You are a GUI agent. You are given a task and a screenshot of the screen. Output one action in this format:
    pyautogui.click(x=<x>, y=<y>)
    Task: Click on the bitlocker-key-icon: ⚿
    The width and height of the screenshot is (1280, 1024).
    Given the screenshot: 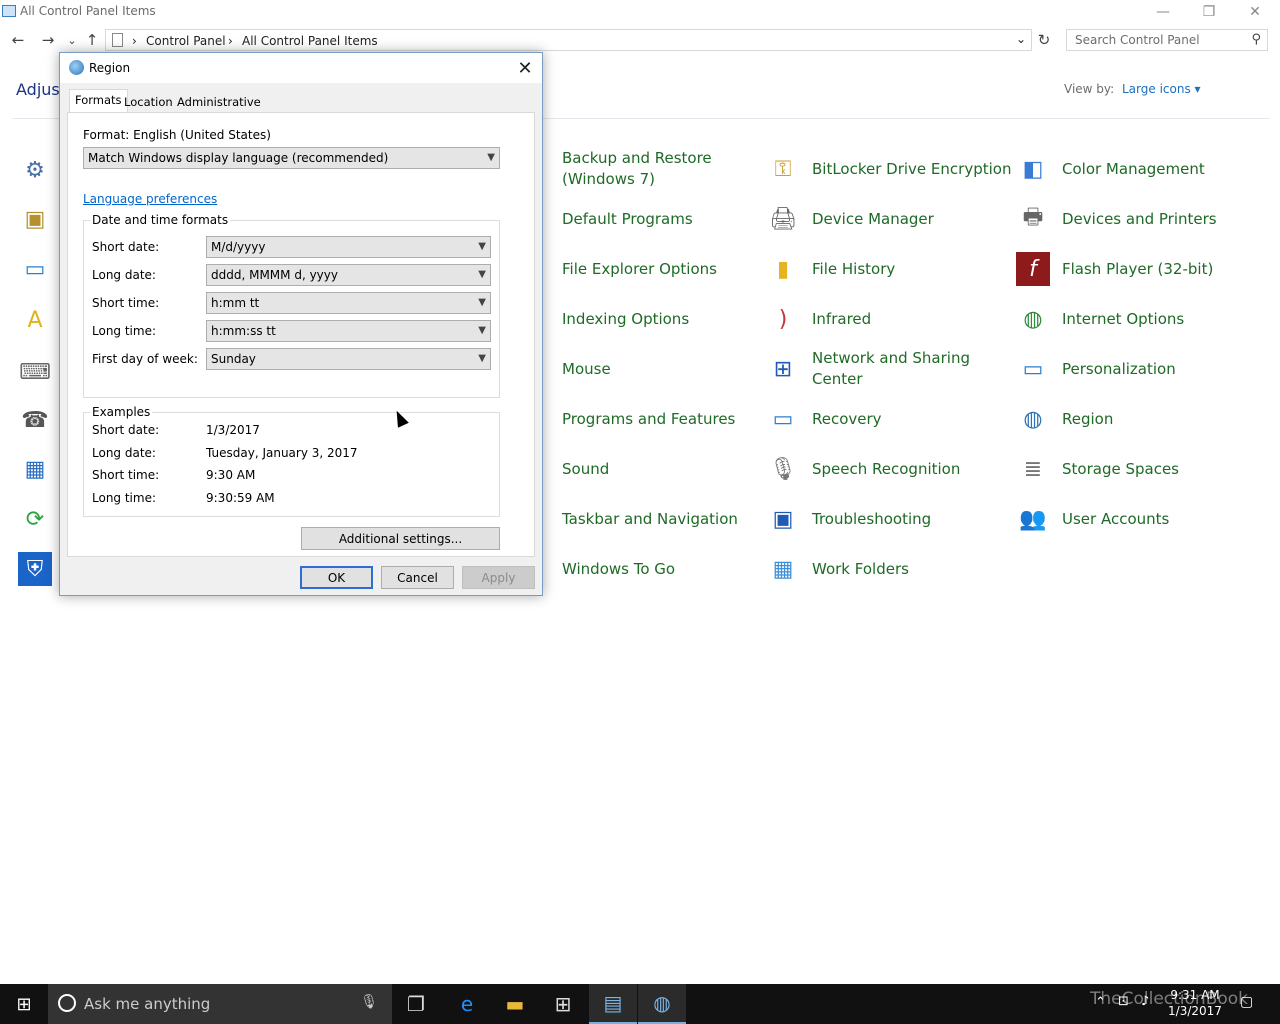 What is the action you would take?
    pyautogui.click(x=783, y=169)
    